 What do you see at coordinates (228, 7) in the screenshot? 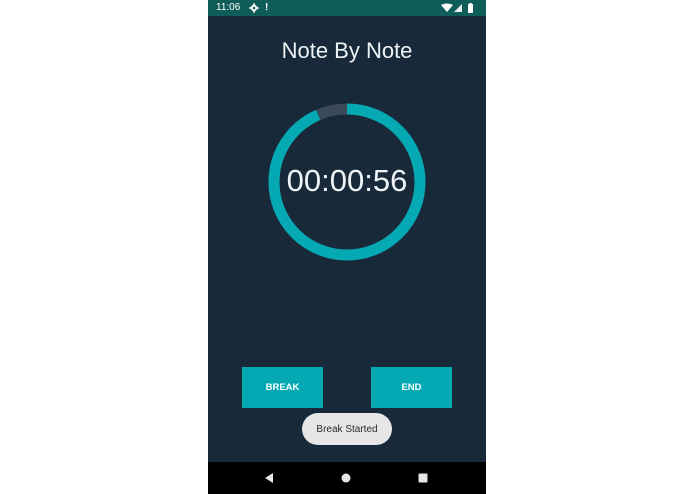
I see `status-time: 11:06` at bounding box center [228, 7].